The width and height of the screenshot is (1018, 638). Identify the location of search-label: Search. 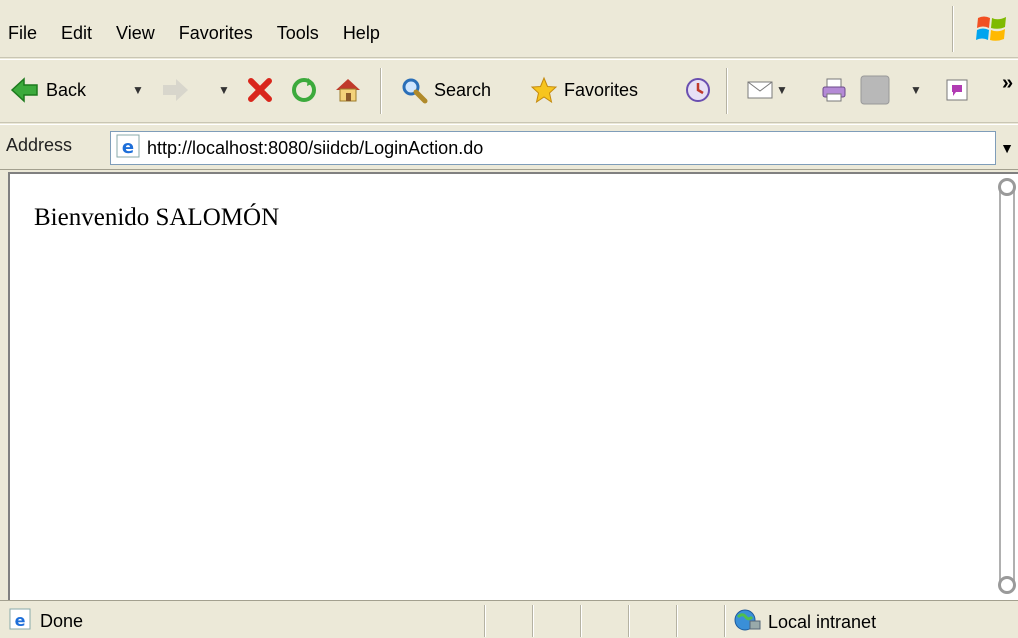
(463, 89).